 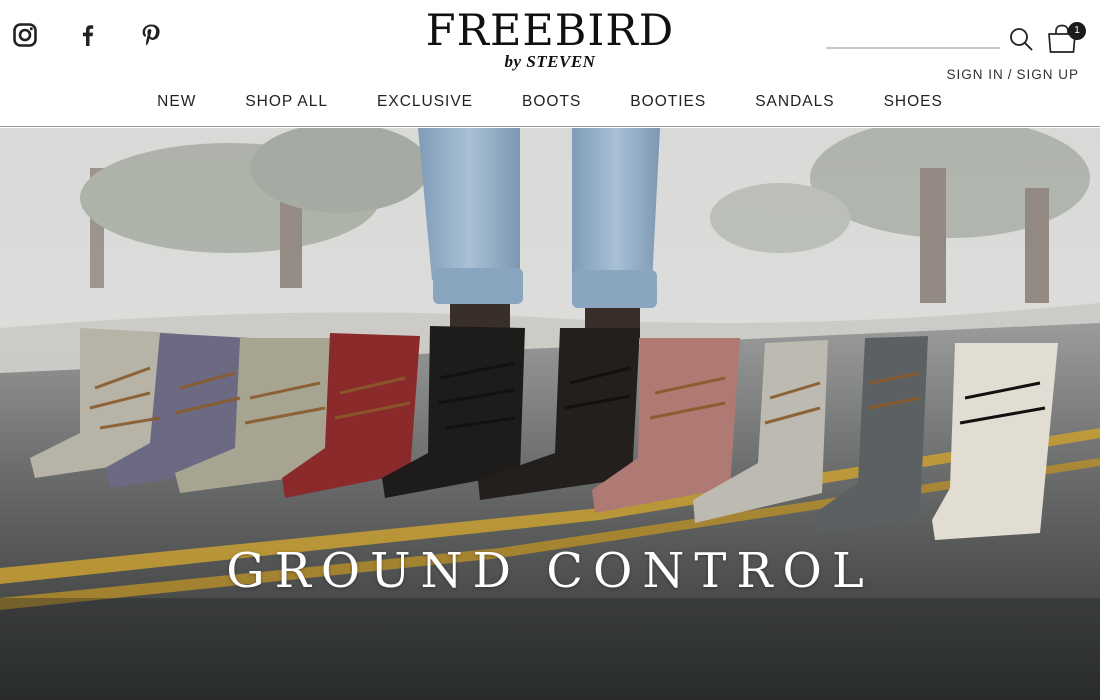 I want to click on nav-item-boots: BOOTS, so click(x=551, y=102).